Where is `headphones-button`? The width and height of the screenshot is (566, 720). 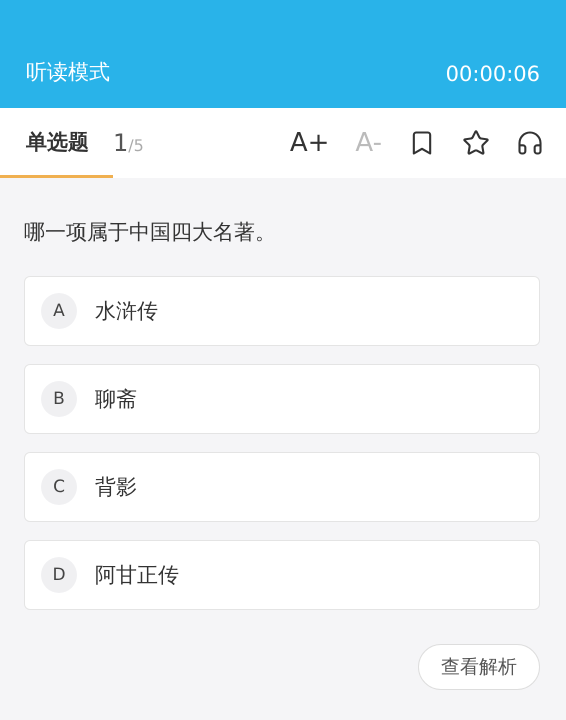
headphones-button is located at coordinates (530, 143).